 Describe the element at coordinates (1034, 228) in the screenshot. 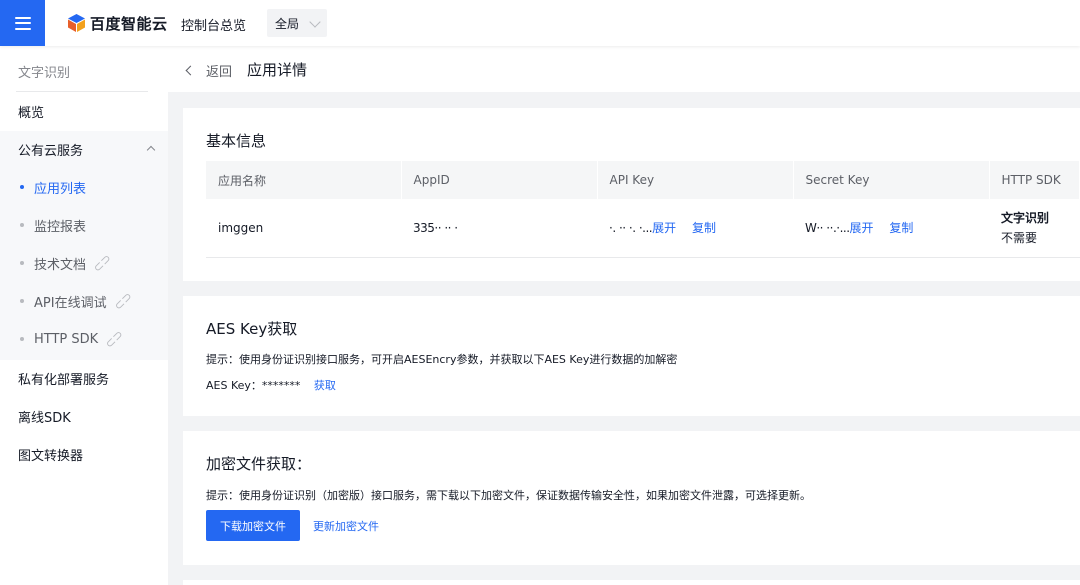

I see `http-sdk-cell: 文字识别 不需要` at that location.